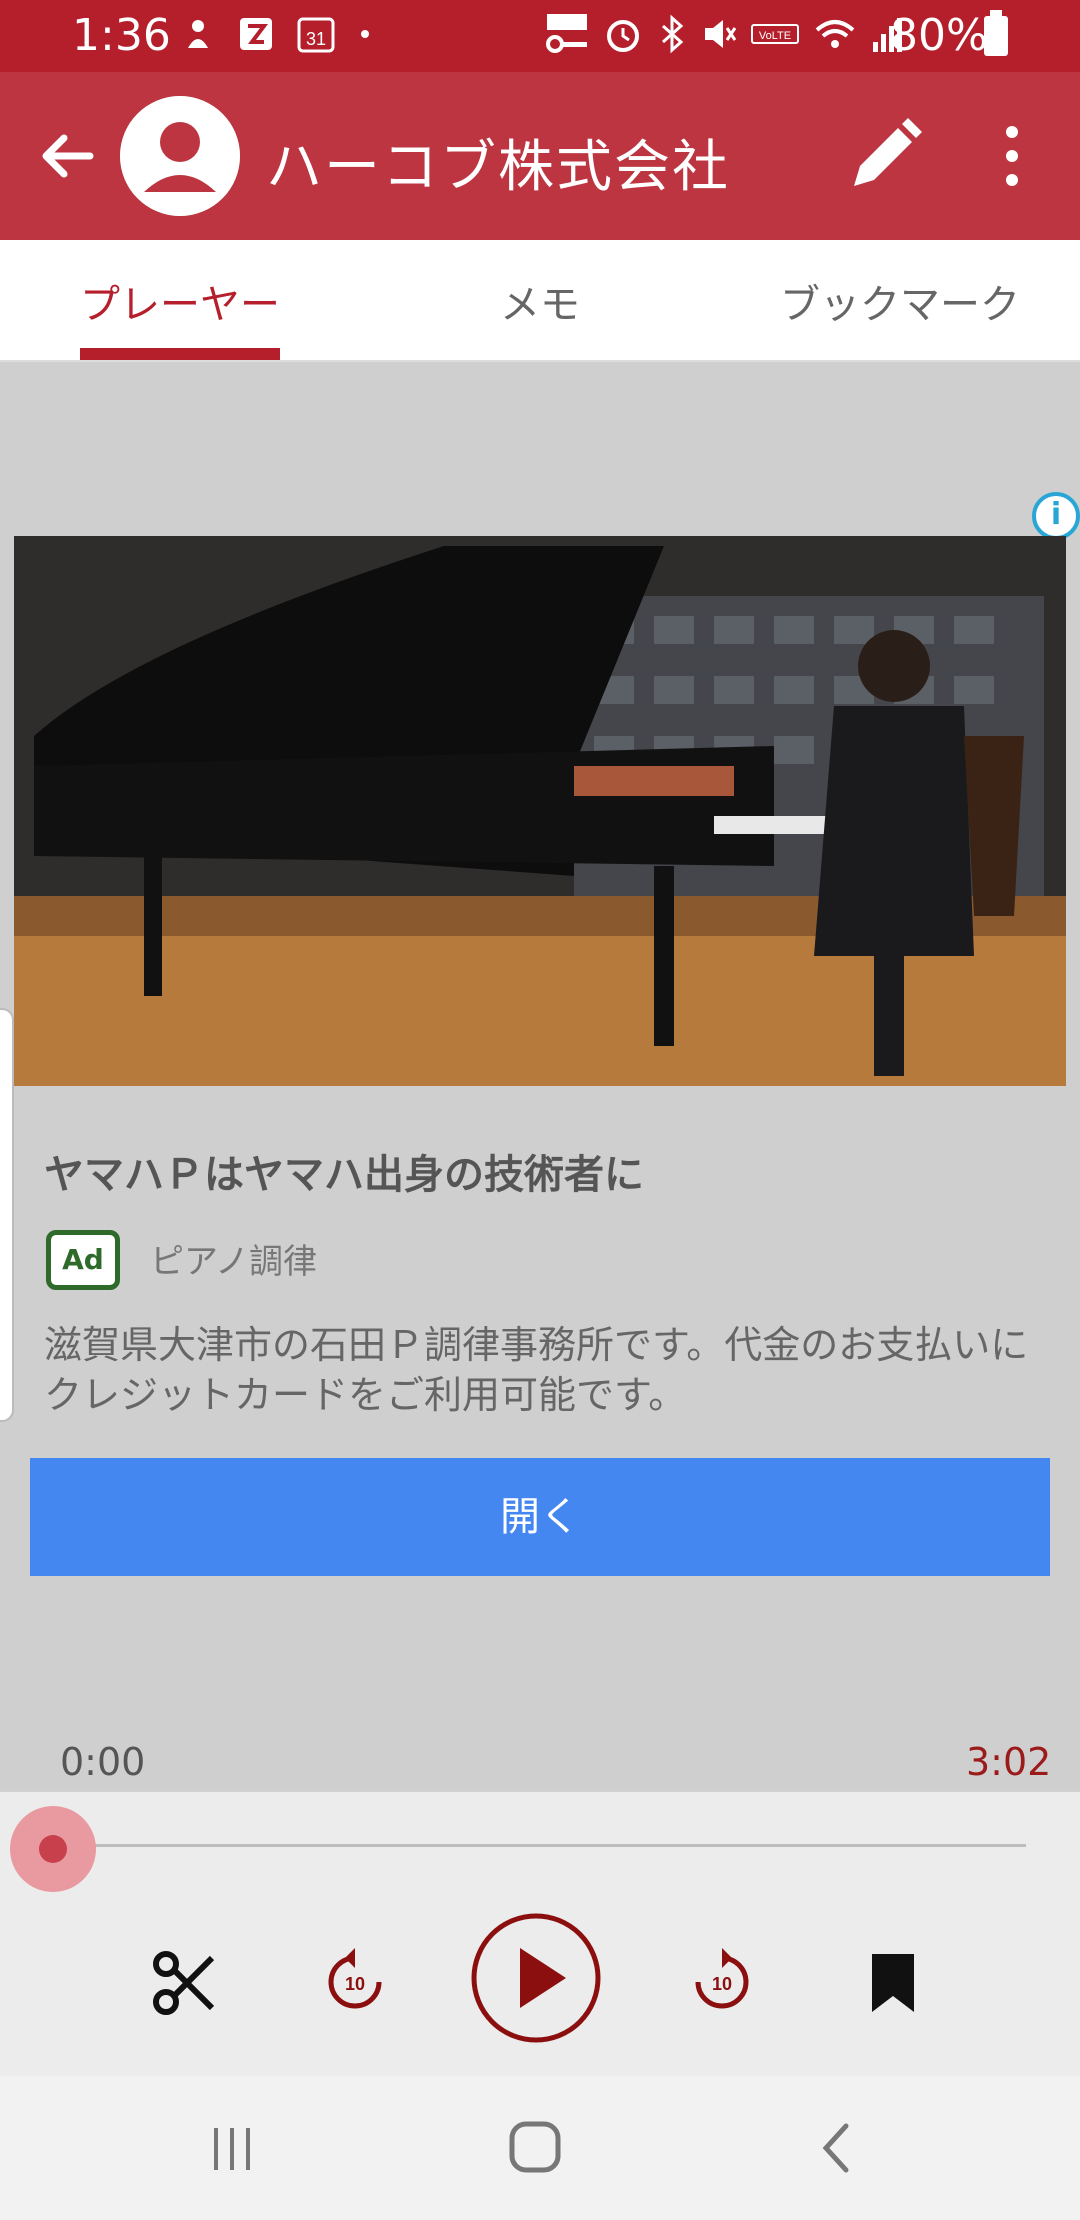 This screenshot has height=2220, width=1080. Describe the element at coordinates (1009, 1762) in the screenshot. I see `total-duration: 3:02` at that location.